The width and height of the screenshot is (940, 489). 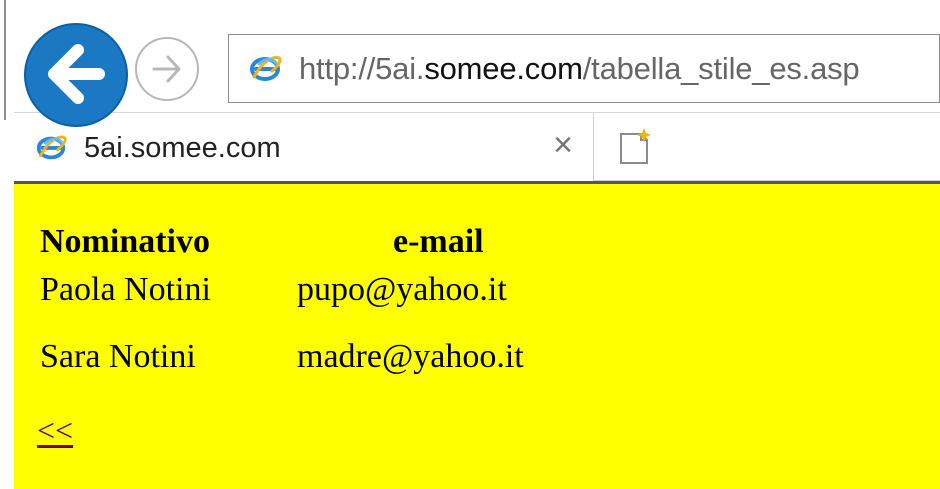 I want to click on window-frame-line, so click(x=5, y=60).